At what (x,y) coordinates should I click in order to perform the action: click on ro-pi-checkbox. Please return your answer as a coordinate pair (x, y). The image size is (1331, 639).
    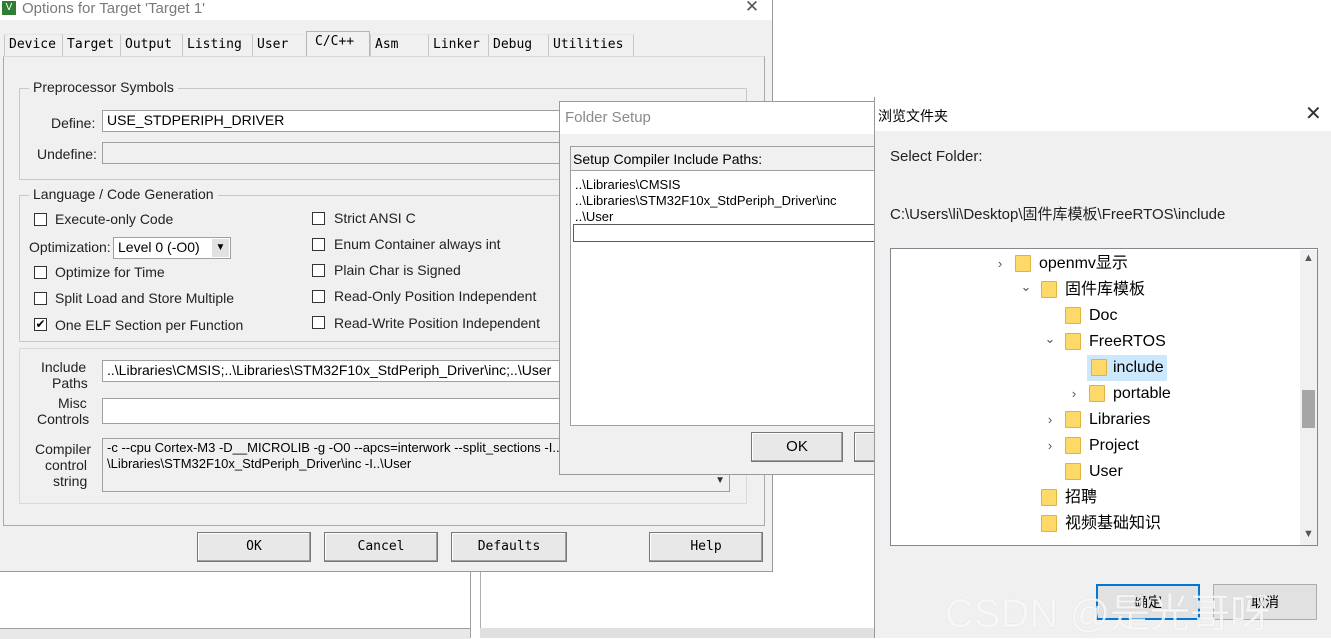
    Looking at the image, I should click on (318, 296).